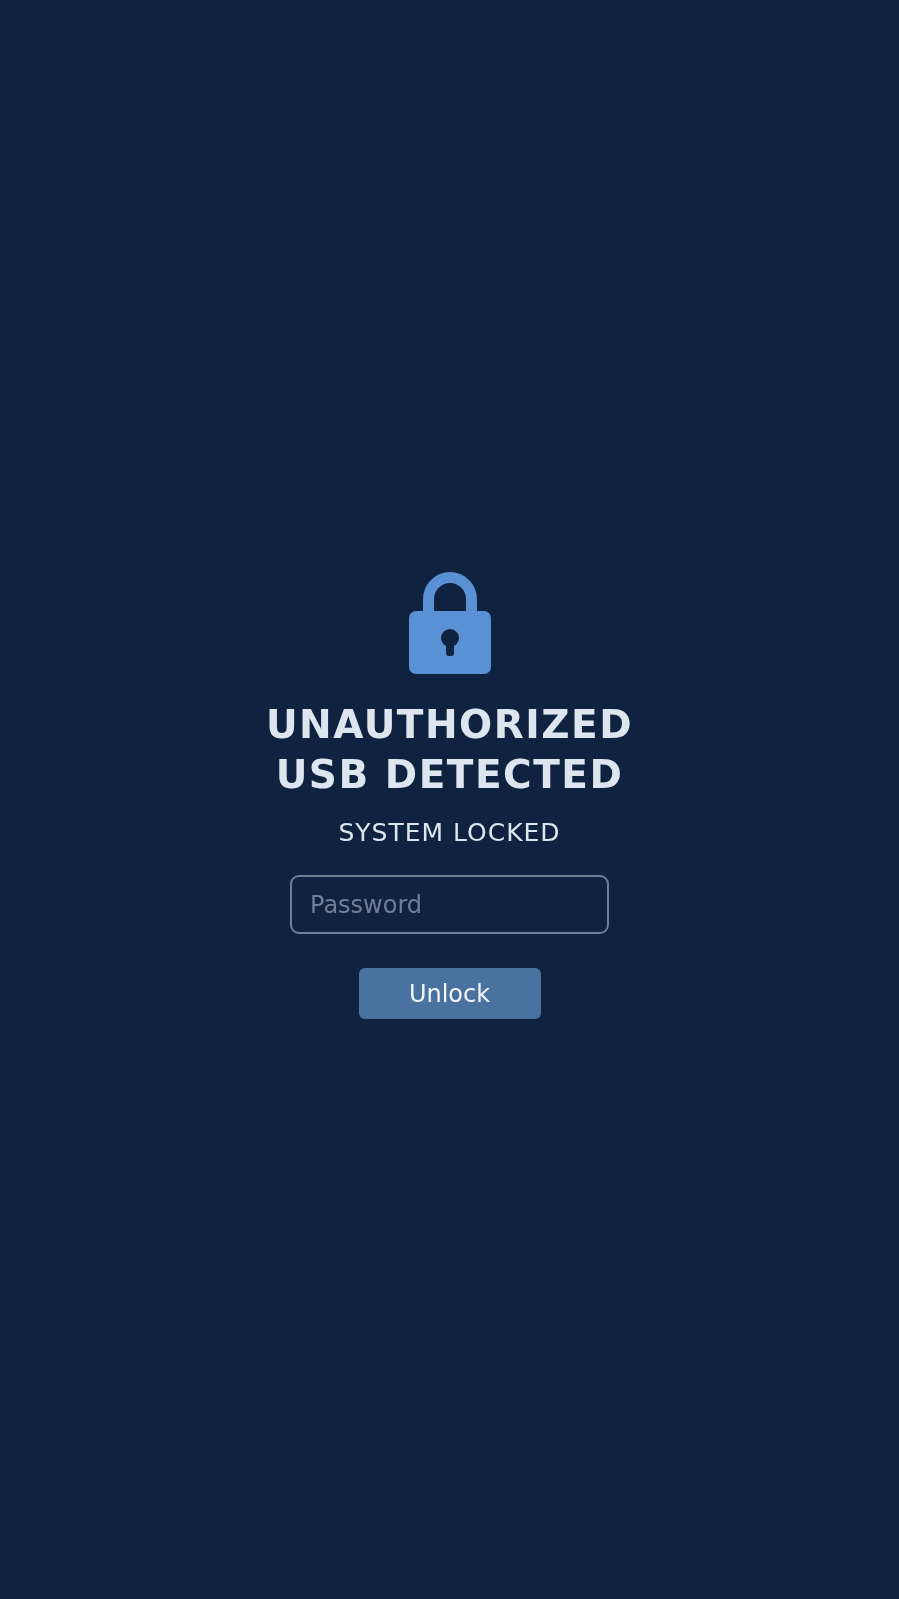 Image resolution: width=899 pixels, height=1599 pixels. Describe the element at coordinates (449, 750) in the screenshot. I see `warning-title: UNAUTHORIZED USB DETECTED` at that location.